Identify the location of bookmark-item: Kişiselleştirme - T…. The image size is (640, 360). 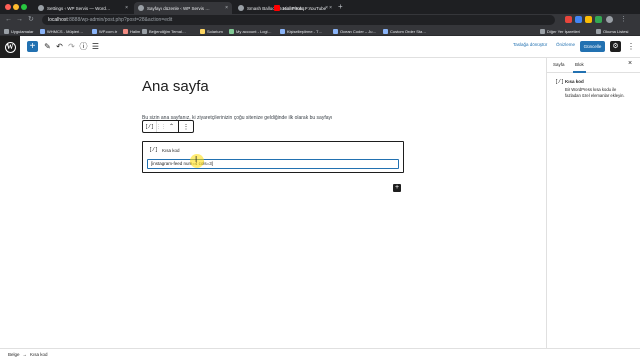
(301, 31).